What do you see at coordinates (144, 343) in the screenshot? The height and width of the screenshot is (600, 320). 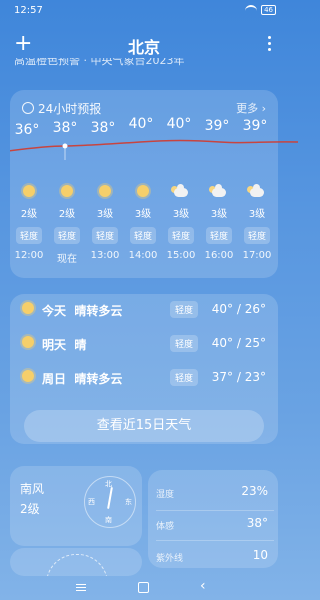 I see `day-row-tomorrow: 明天 晴 轻度 40° / 25°` at bounding box center [144, 343].